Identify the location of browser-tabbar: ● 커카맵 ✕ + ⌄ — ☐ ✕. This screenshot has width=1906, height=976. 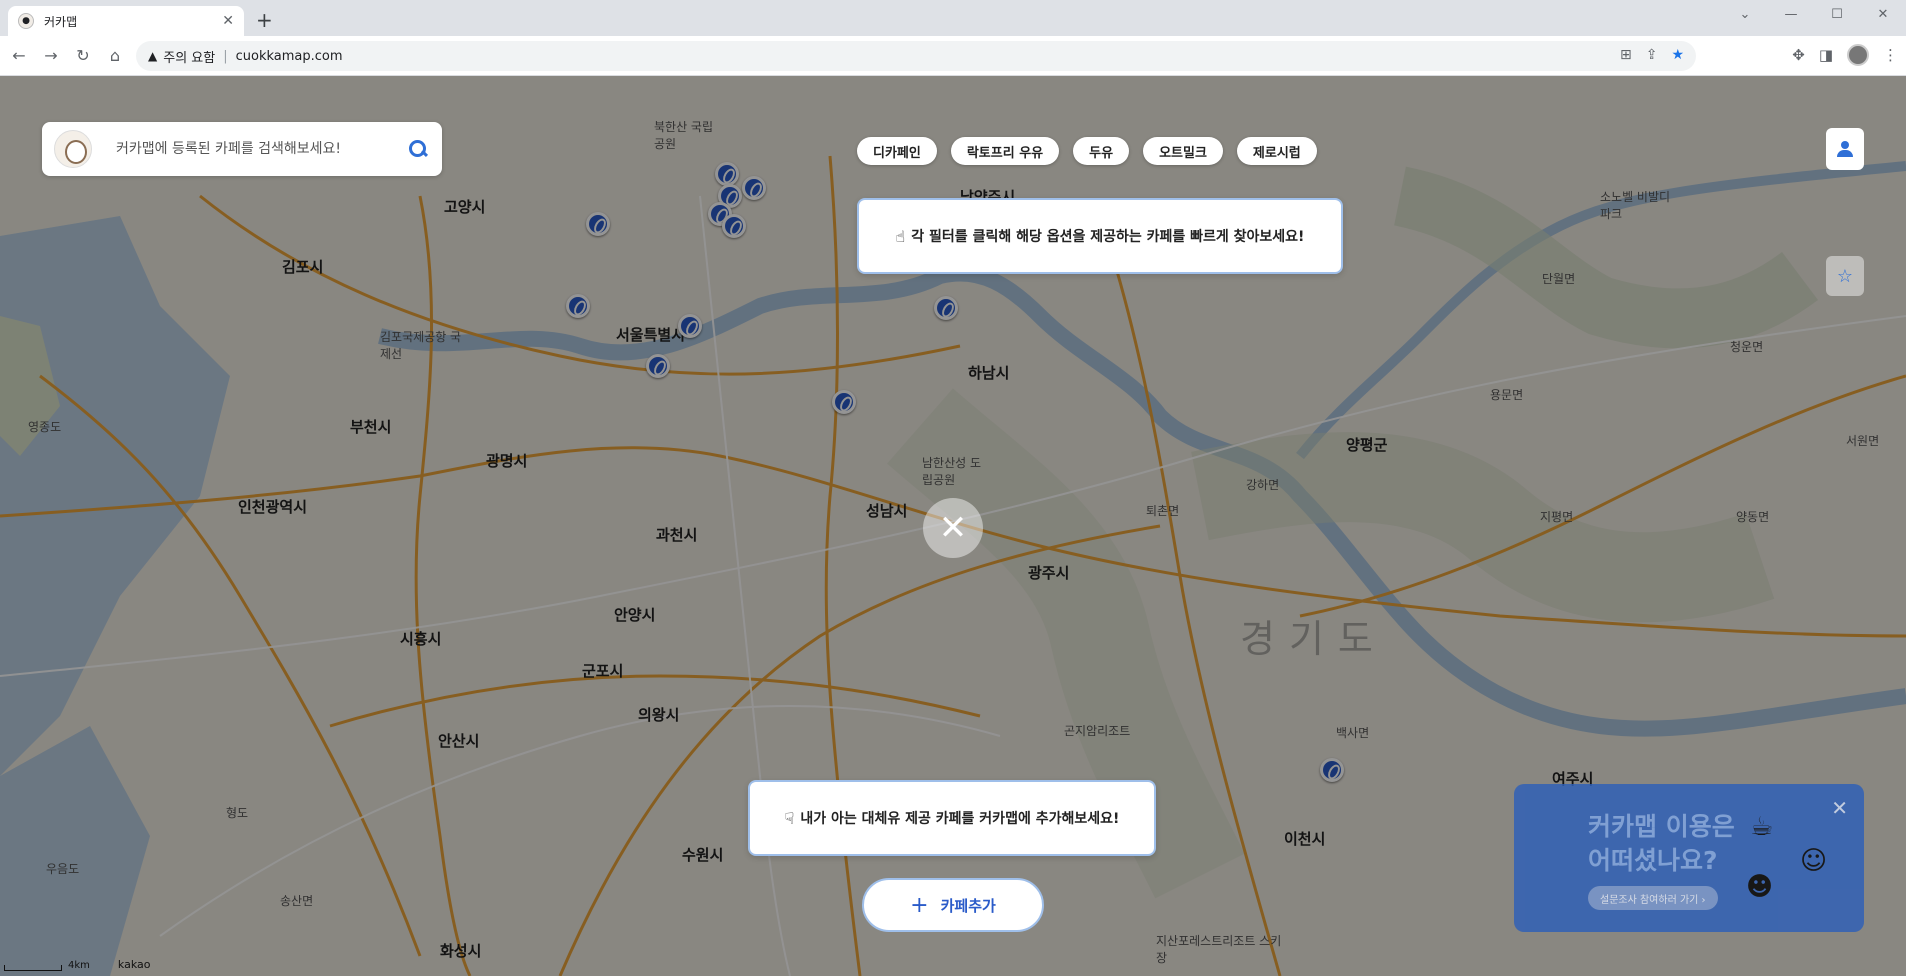
(953, 18).